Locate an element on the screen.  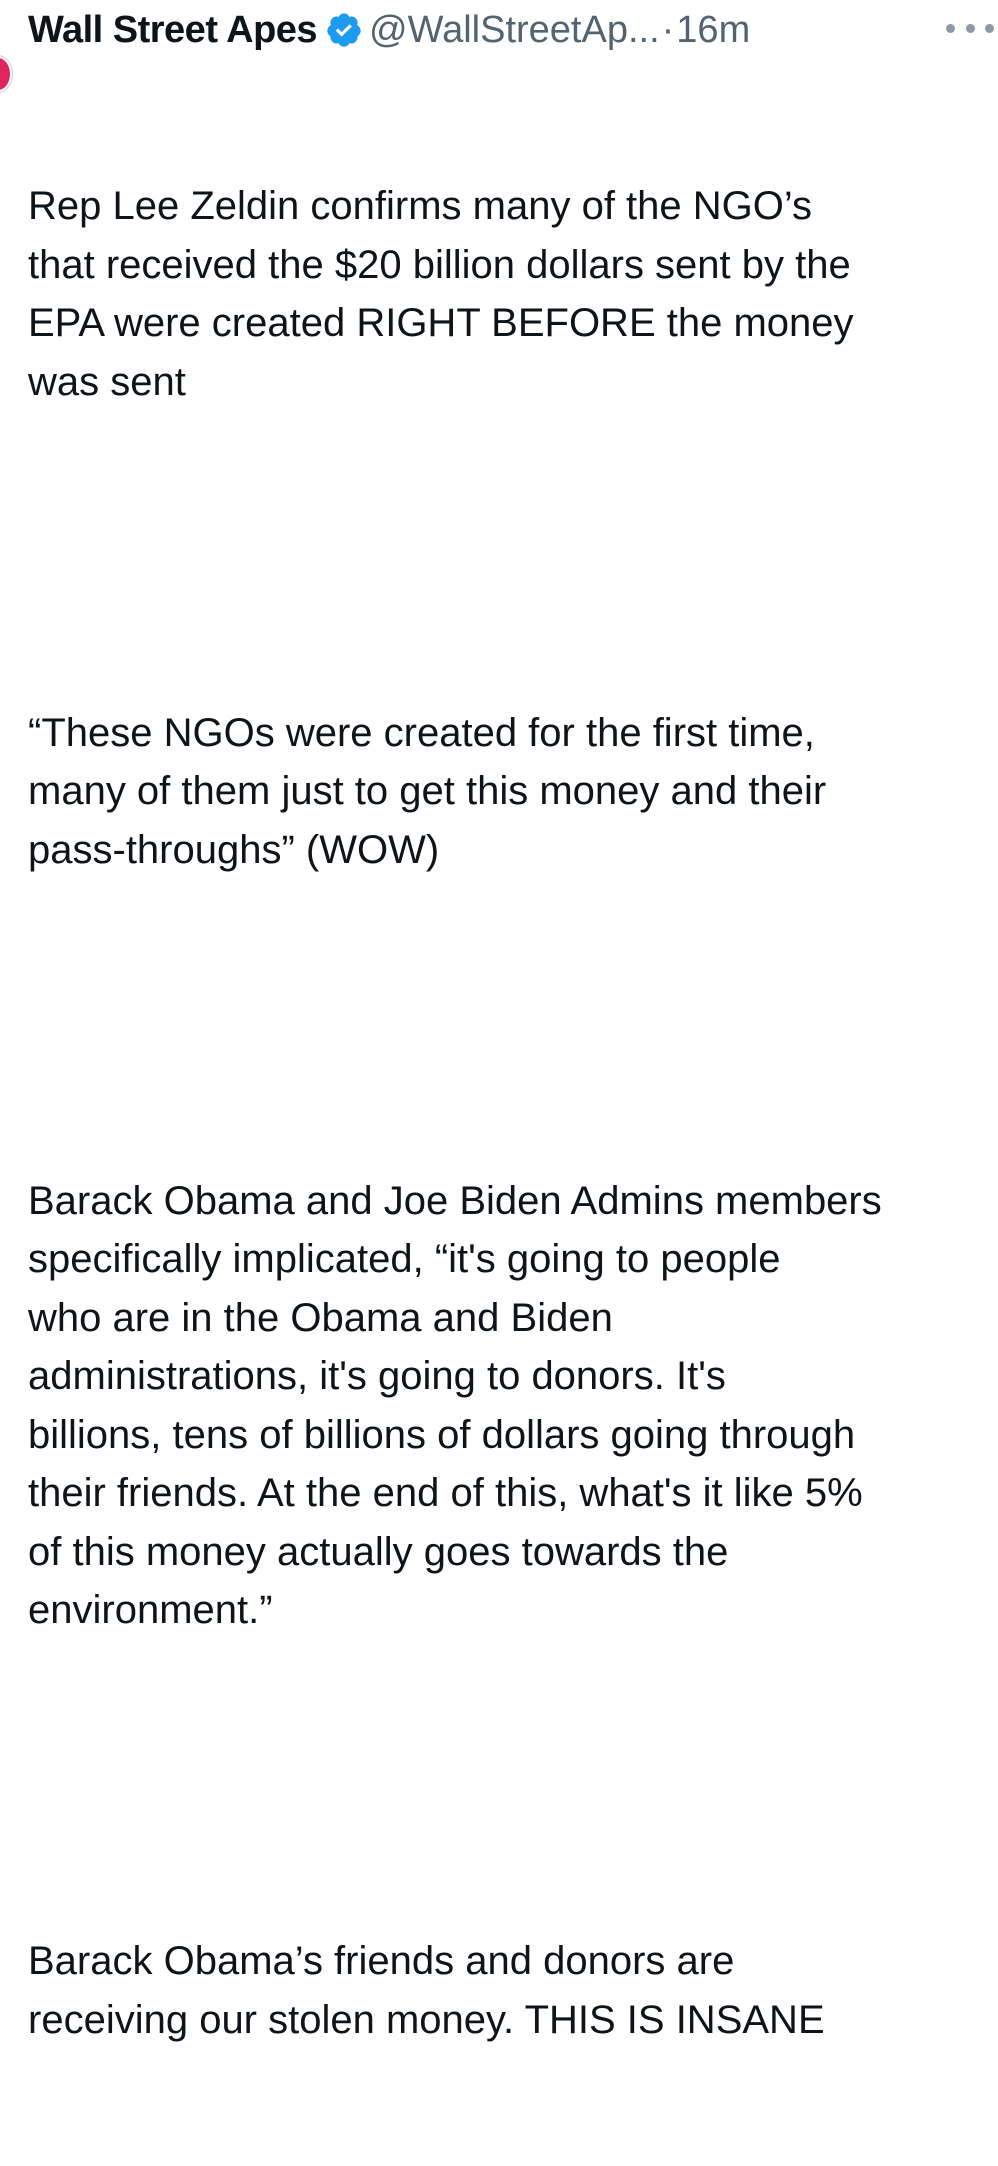
avatar is located at coordinates (6, 74).